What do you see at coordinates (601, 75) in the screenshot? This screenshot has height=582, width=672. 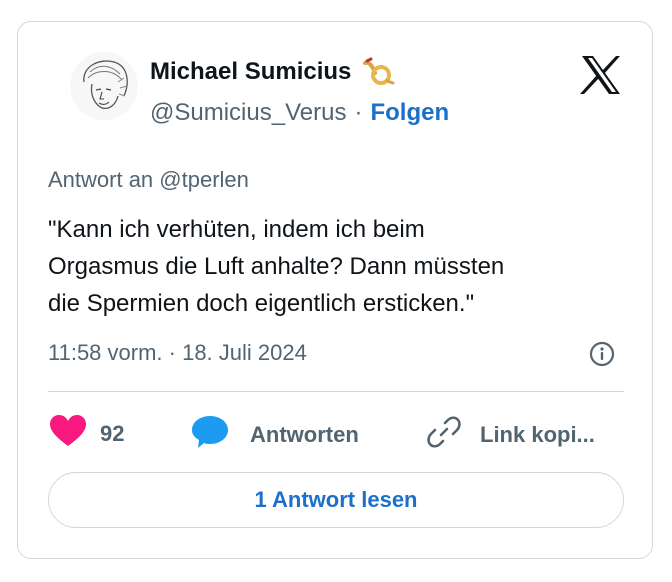 I see `x-logo-icon` at bounding box center [601, 75].